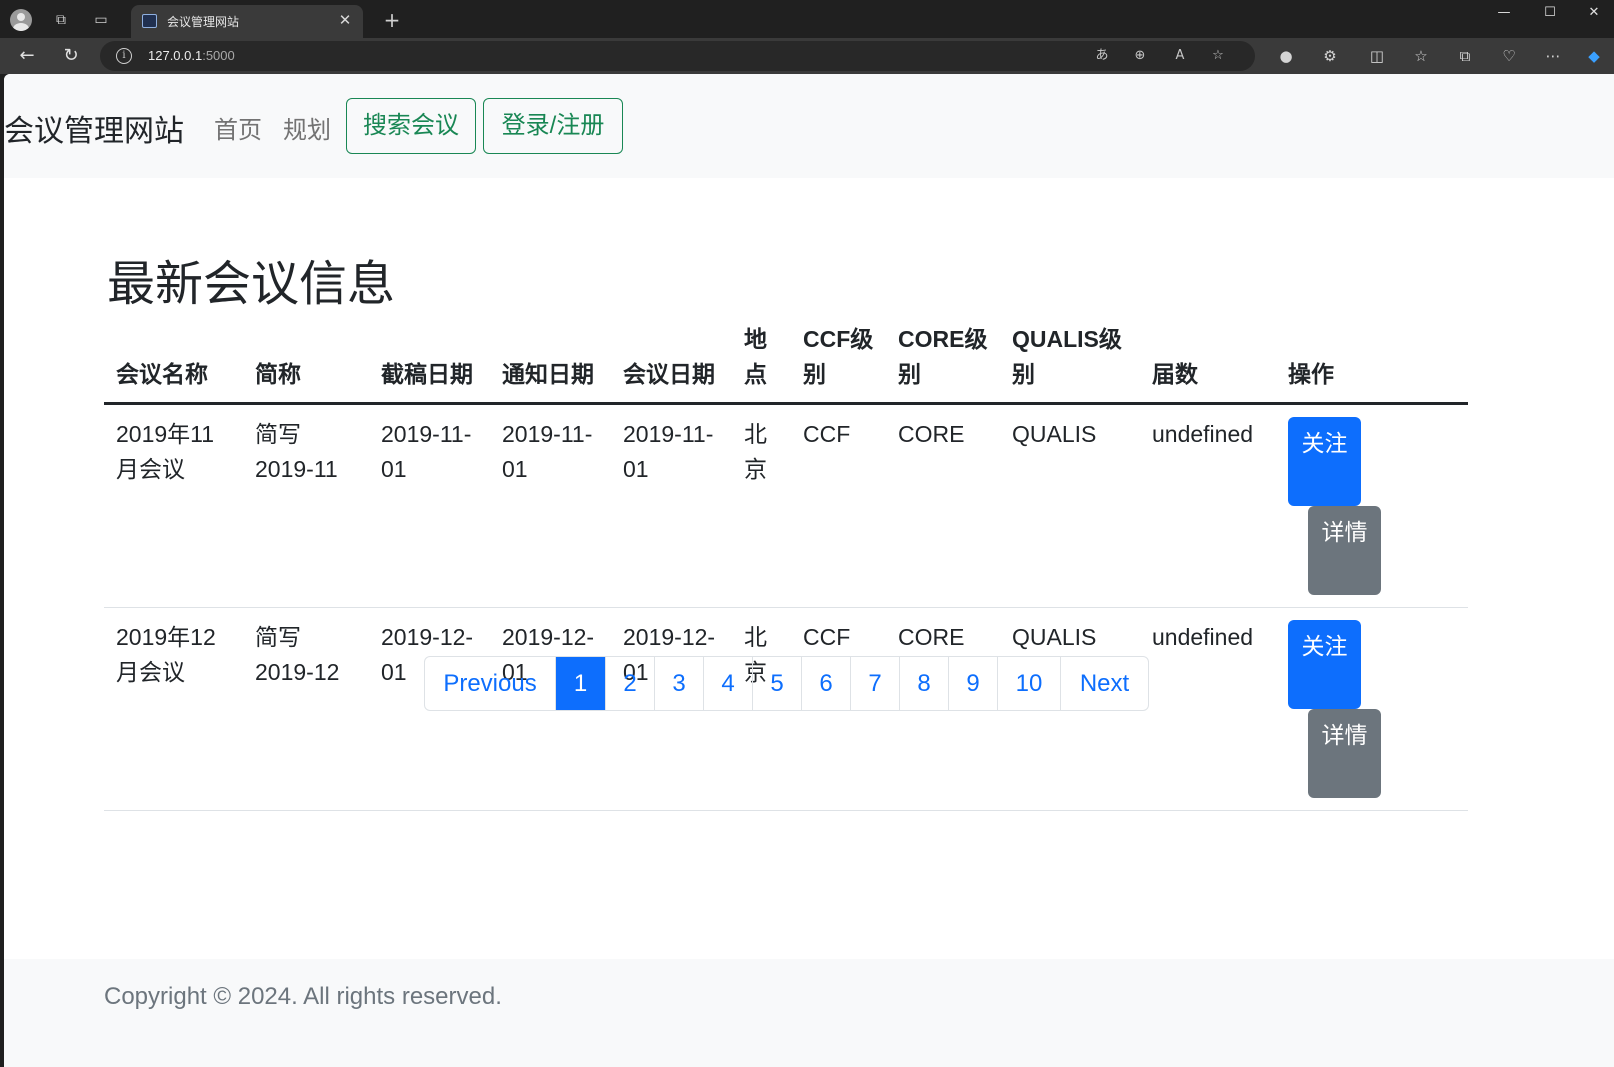 Image resolution: width=1614 pixels, height=1067 pixels. What do you see at coordinates (71, 56) in the screenshot?
I see `refresh-icon: ↻` at bounding box center [71, 56].